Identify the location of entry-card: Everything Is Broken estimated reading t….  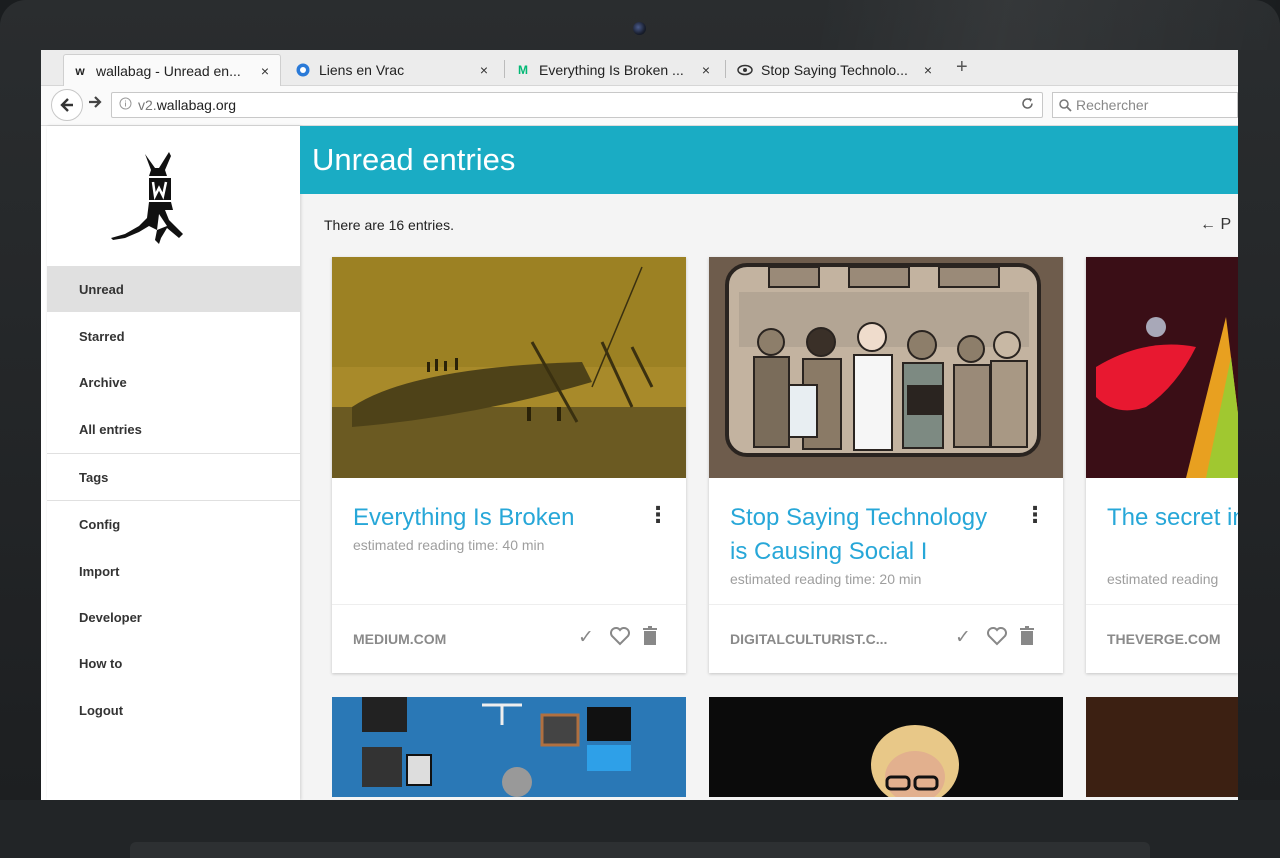
(509, 465).